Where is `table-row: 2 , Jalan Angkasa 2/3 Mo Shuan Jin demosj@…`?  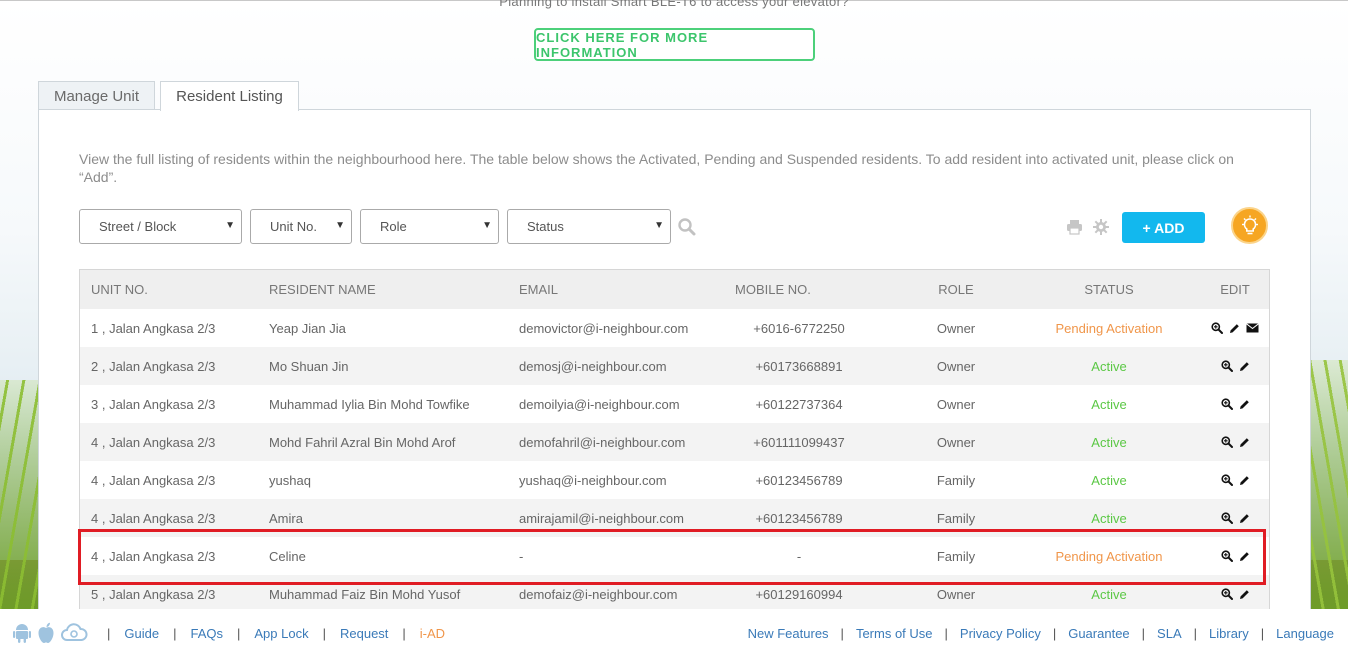 table-row: 2 , Jalan Angkasa 2/3 Mo Shuan Jin demosj@… is located at coordinates (674, 366).